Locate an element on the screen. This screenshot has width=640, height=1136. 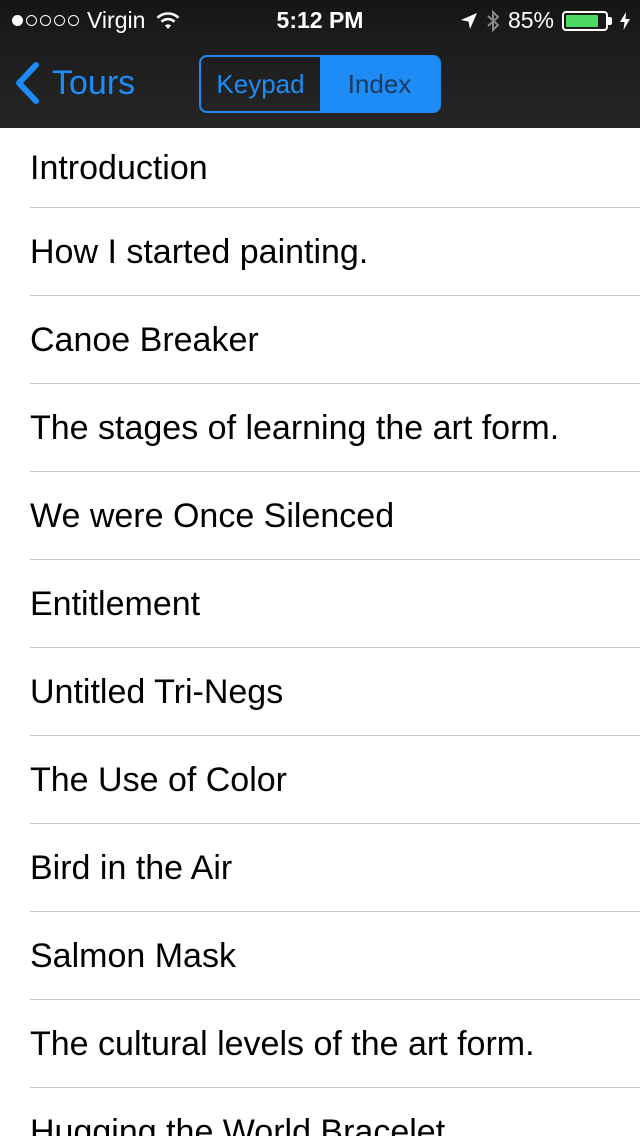
list-item-label: We were Once Silenced is located at coordinates (212, 515).